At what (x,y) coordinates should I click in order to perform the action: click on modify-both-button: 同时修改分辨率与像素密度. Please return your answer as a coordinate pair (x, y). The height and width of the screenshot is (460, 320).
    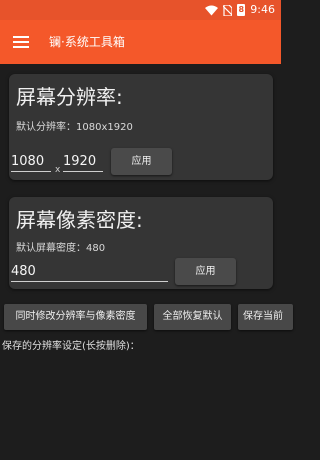
    Looking at the image, I should click on (75, 317).